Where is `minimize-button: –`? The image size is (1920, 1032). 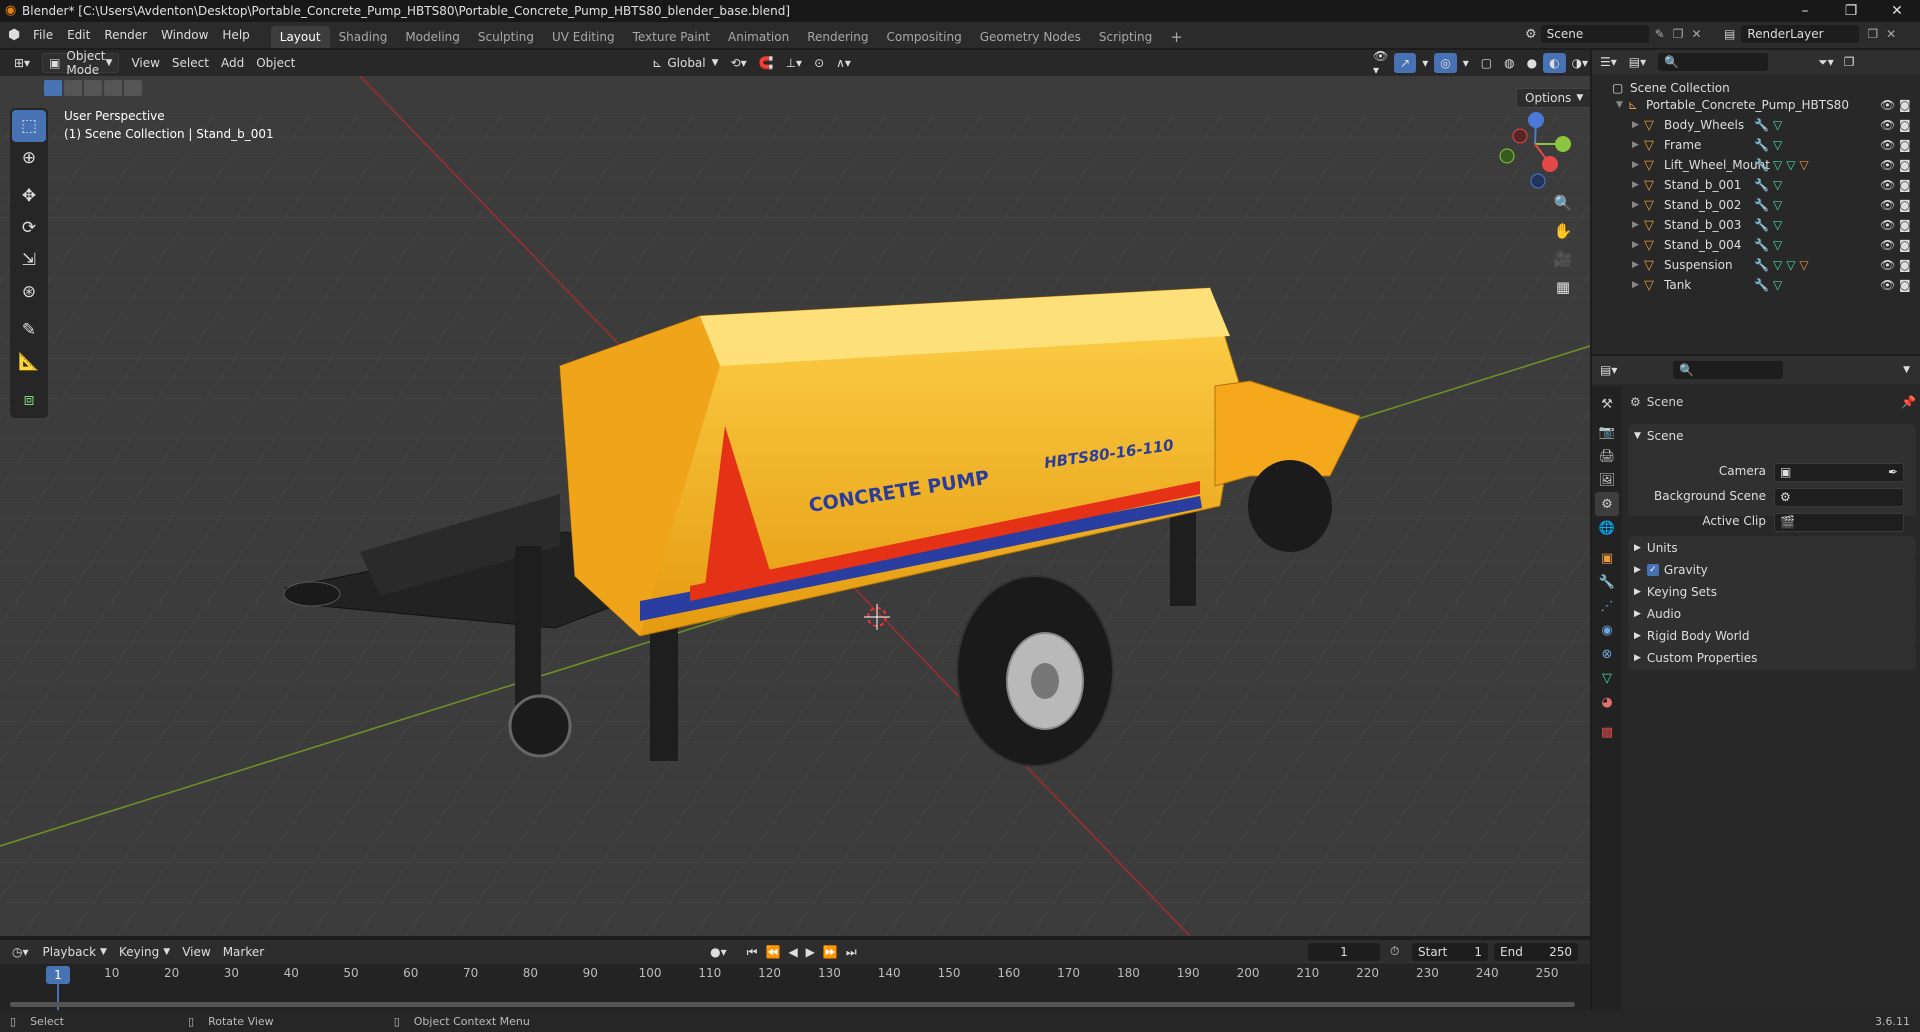
minimize-button: – is located at coordinates (1805, 11).